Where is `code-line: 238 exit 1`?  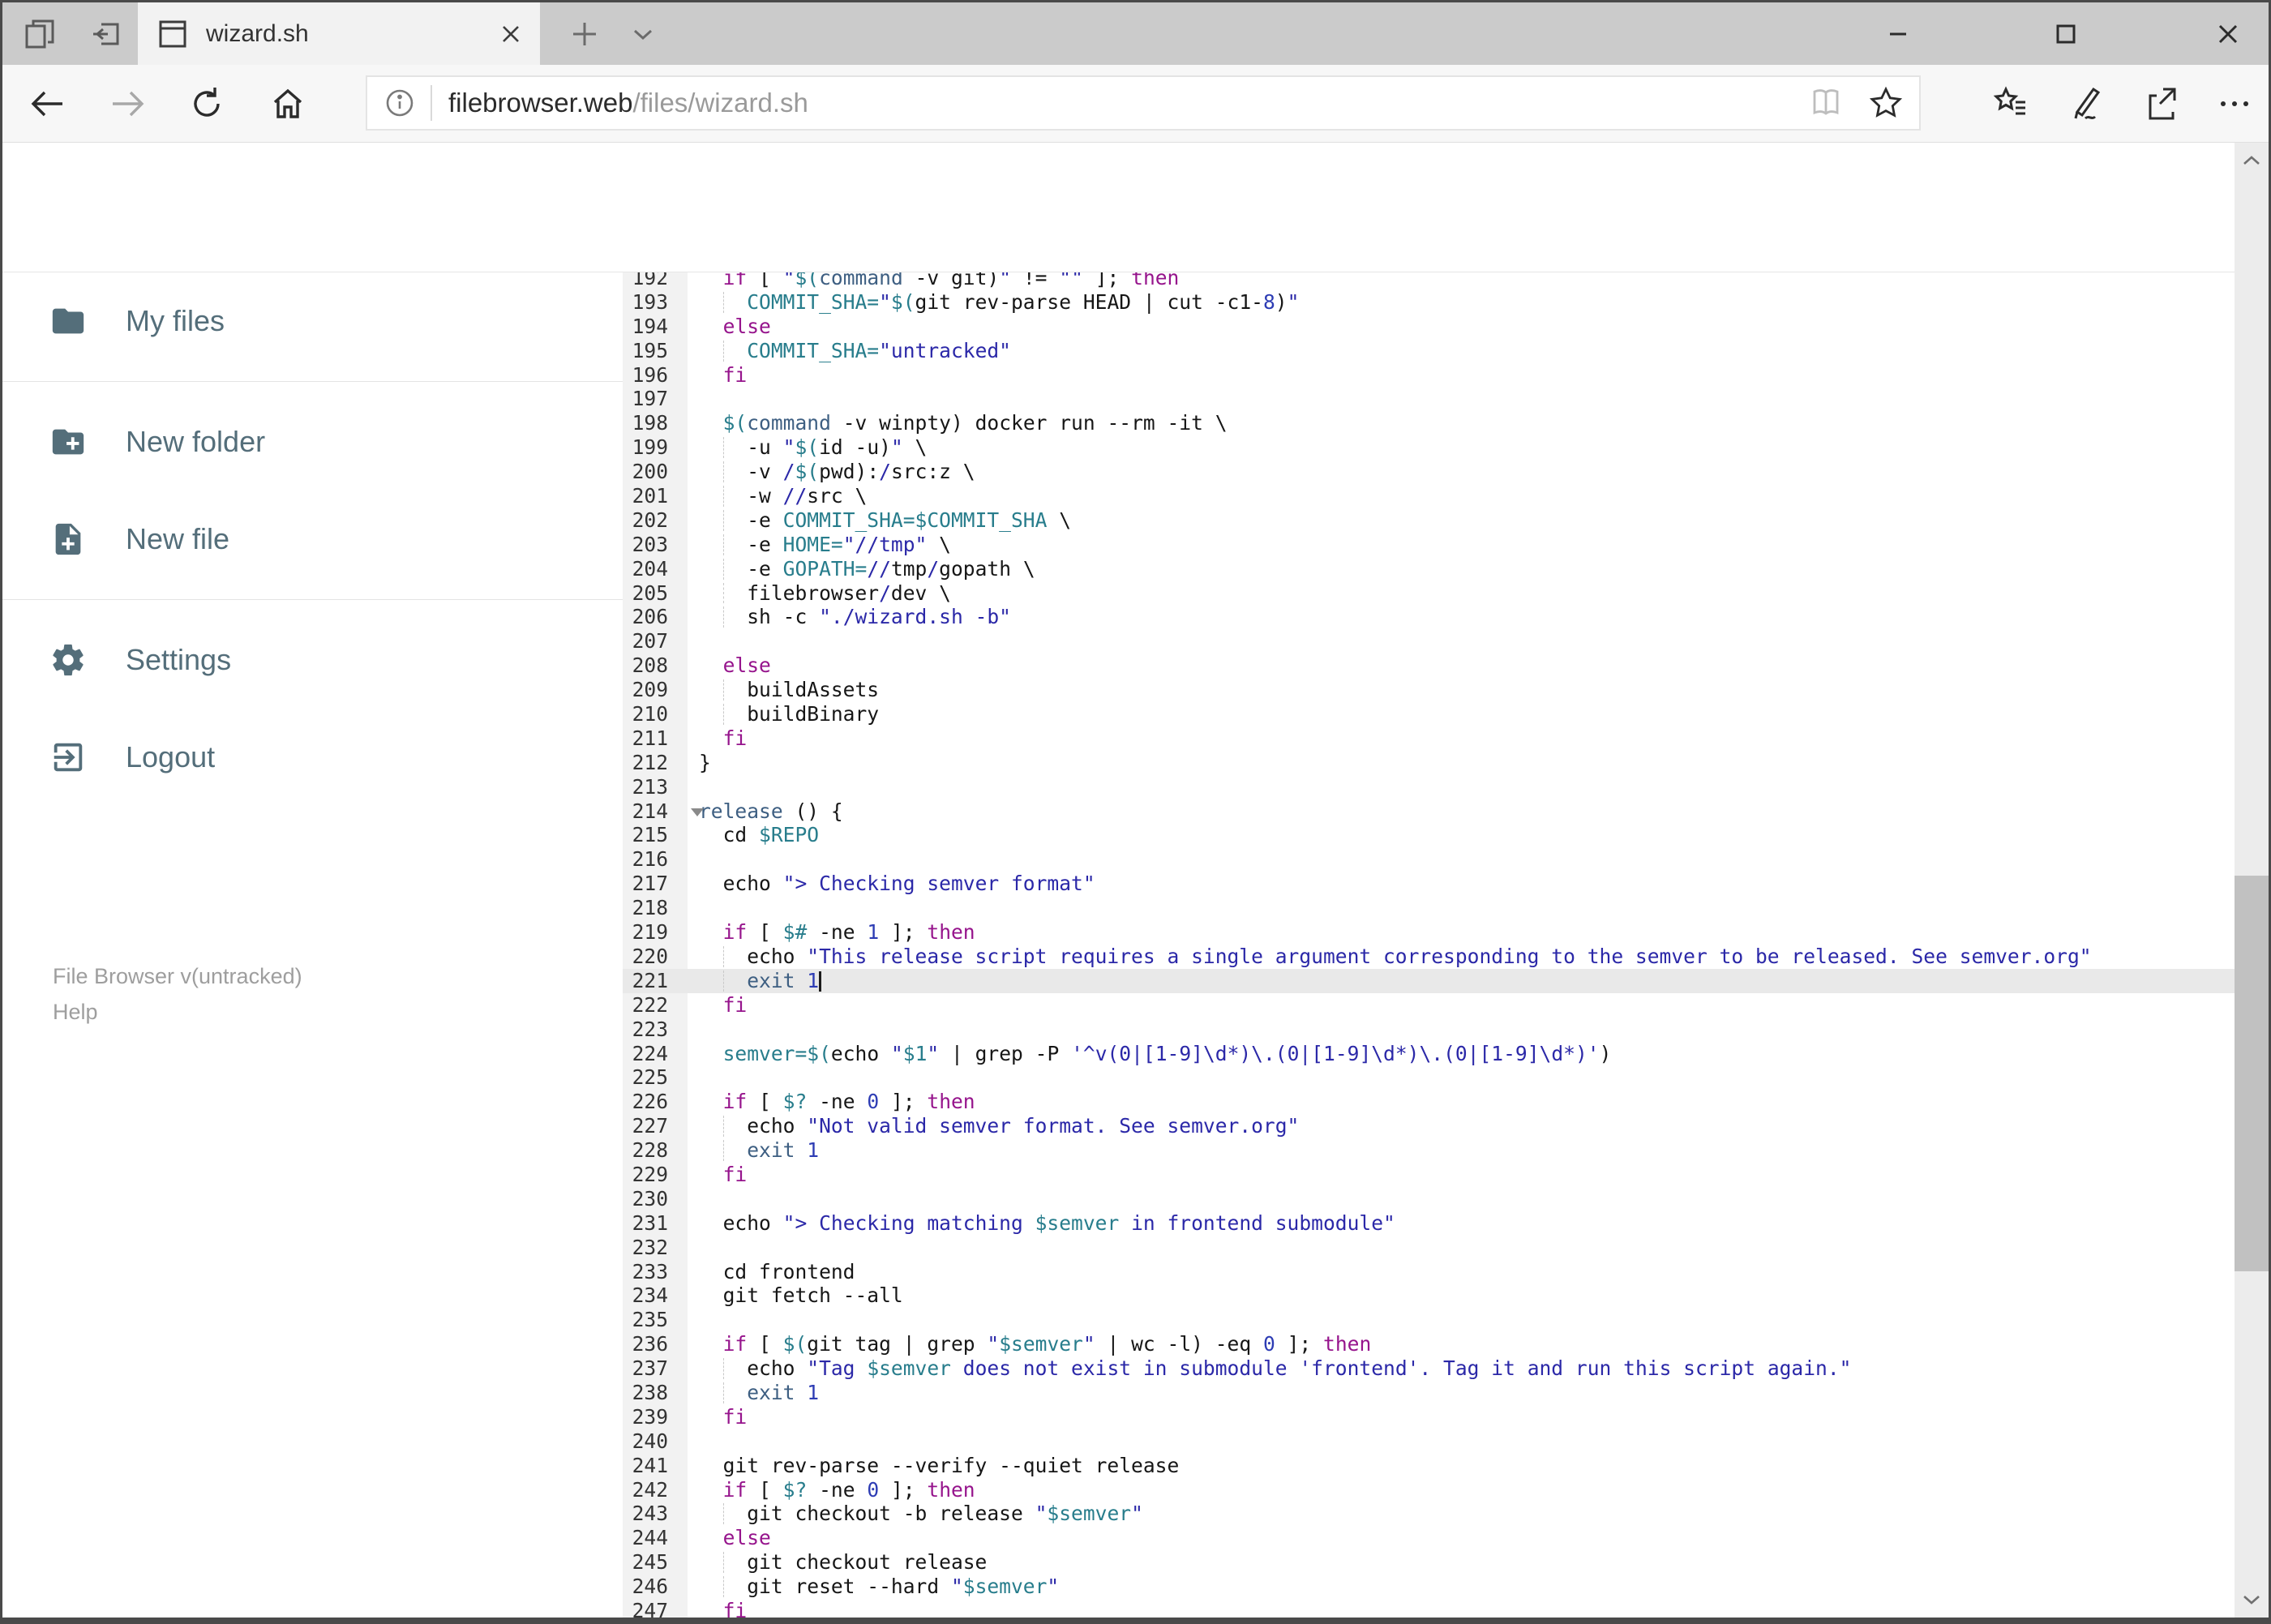 code-line: 238 exit 1 is located at coordinates (1429, 1393).